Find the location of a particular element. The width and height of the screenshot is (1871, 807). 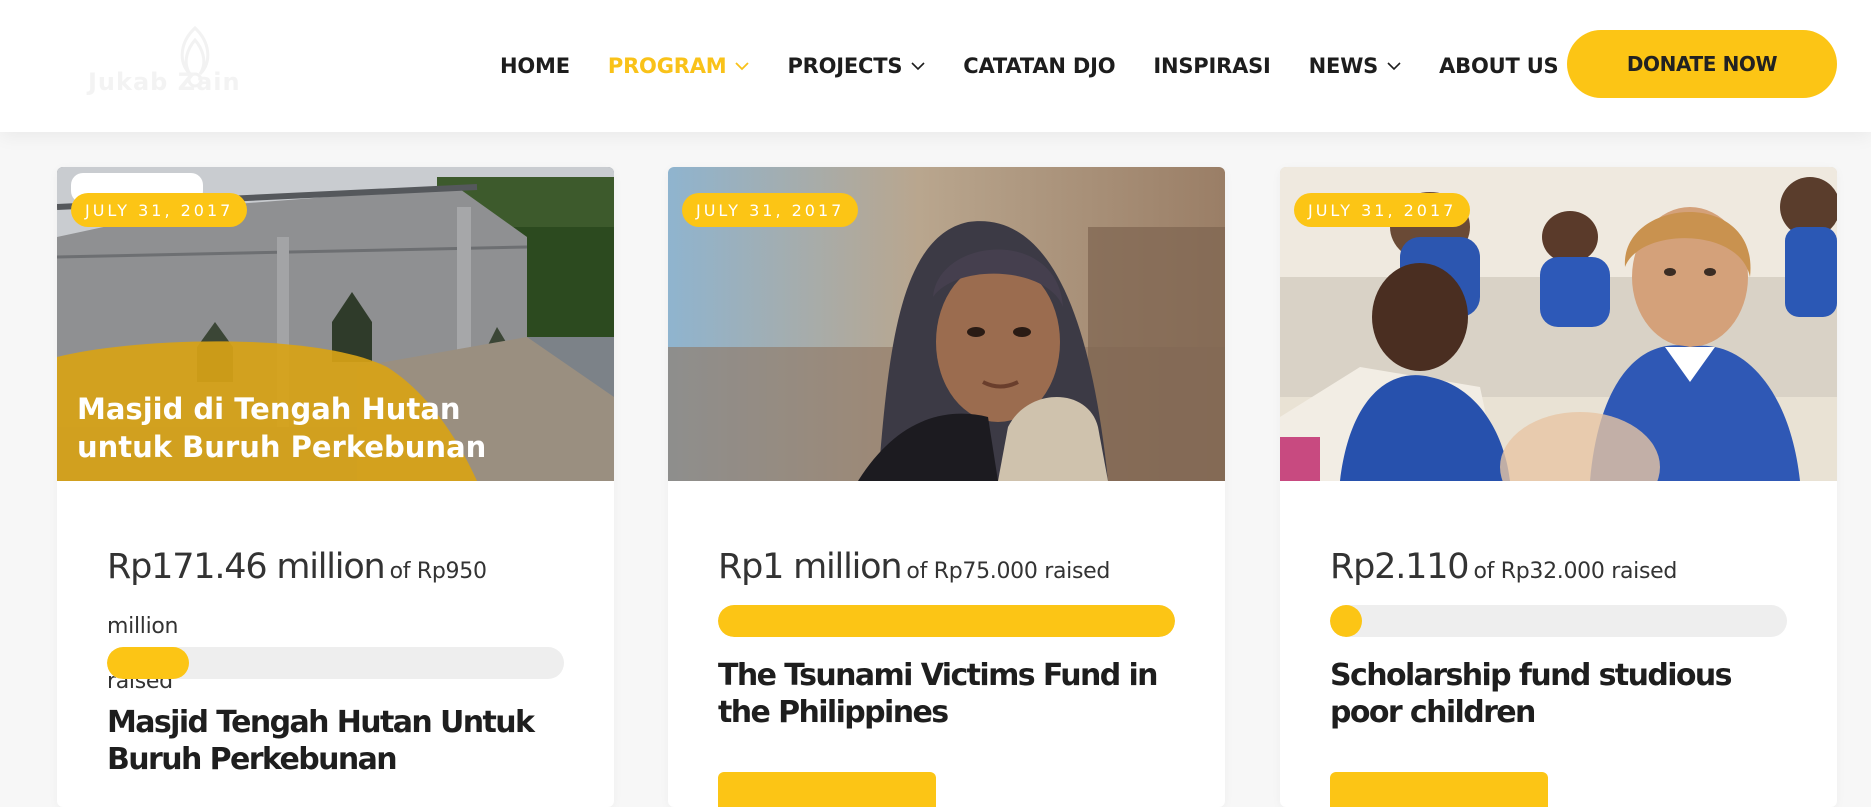

nav-item-about-us: ABOUT US is located at coordinates (1510, 66).